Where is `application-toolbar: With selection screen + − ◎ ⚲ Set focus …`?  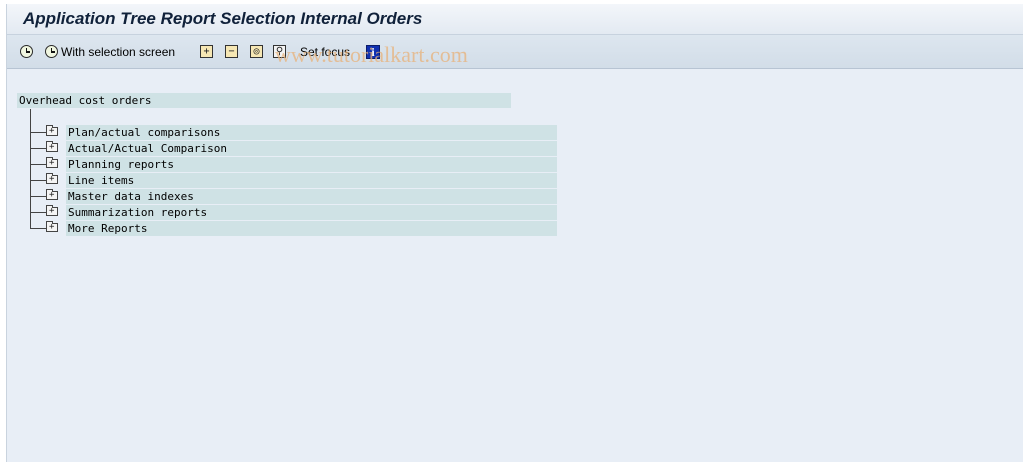
application-toolbar: With selection screen + − ◎ ⚲ Set focus … is located at coordinates (515, 52).